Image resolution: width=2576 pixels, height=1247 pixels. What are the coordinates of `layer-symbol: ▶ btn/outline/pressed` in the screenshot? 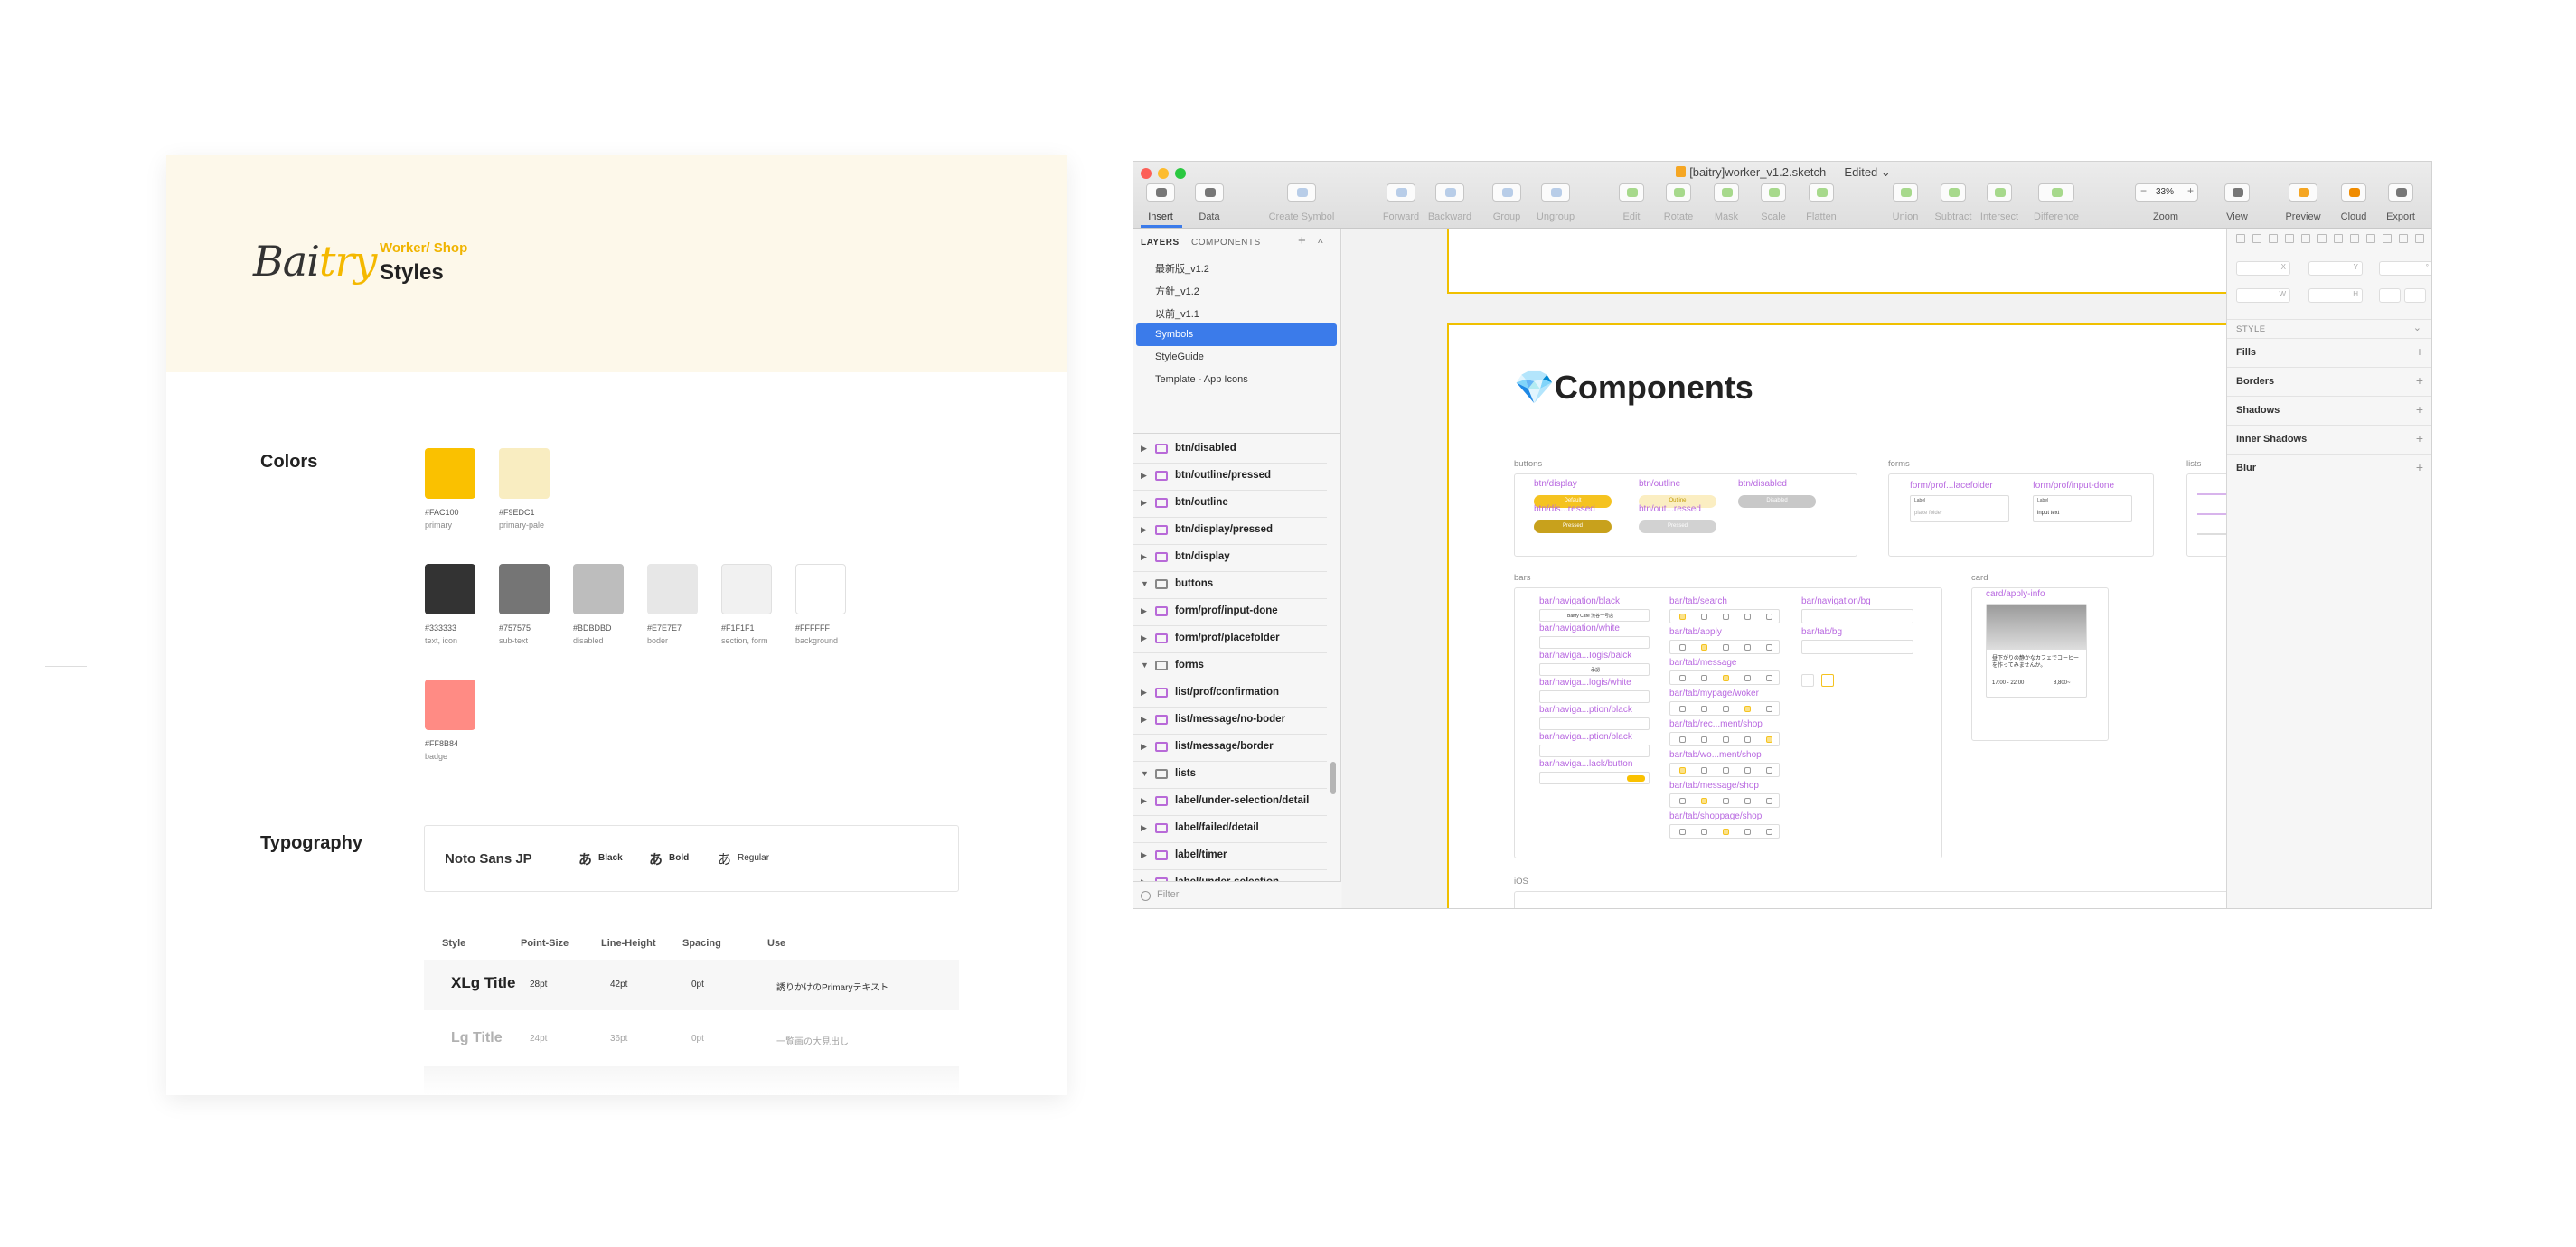 It's located at (1230, 477).